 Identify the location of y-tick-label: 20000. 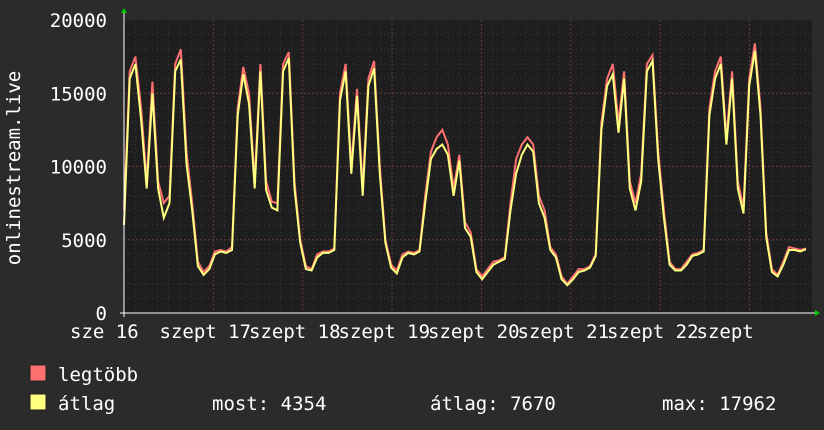
(78, 21).